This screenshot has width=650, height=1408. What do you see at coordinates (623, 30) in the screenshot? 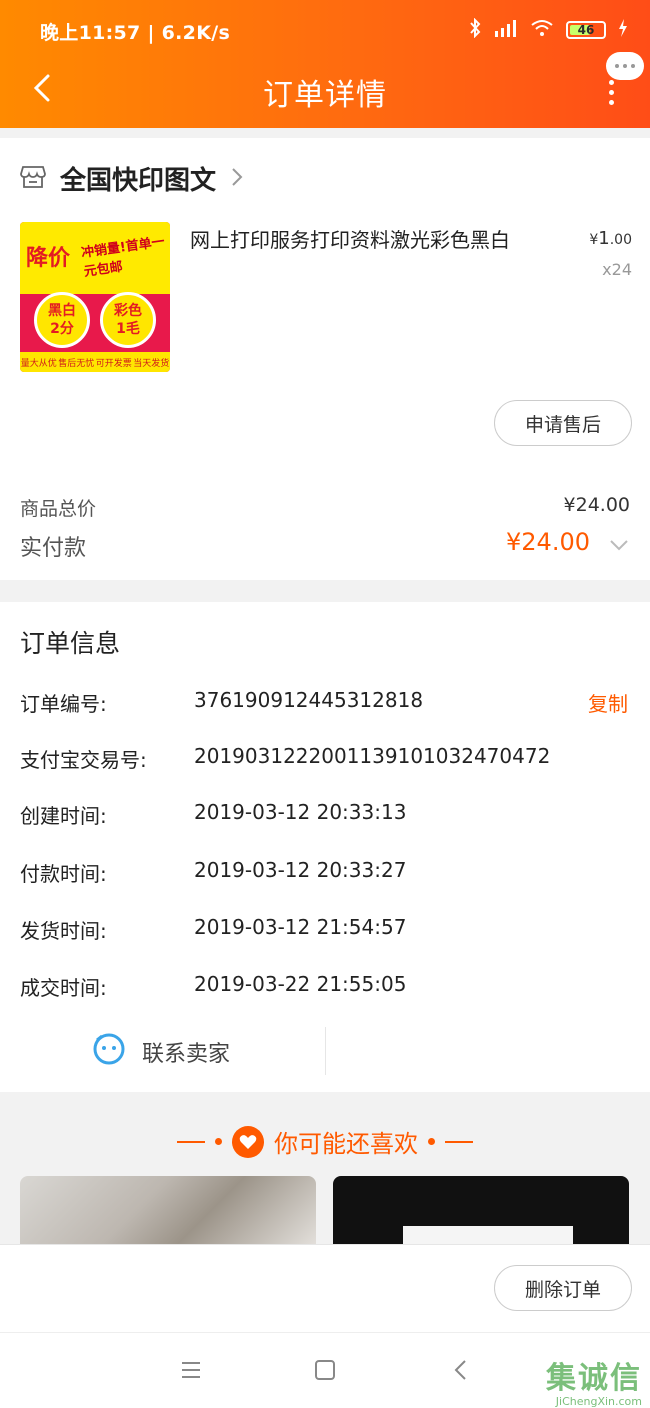
I see `charging-icon` at bounding box center [623, 30].